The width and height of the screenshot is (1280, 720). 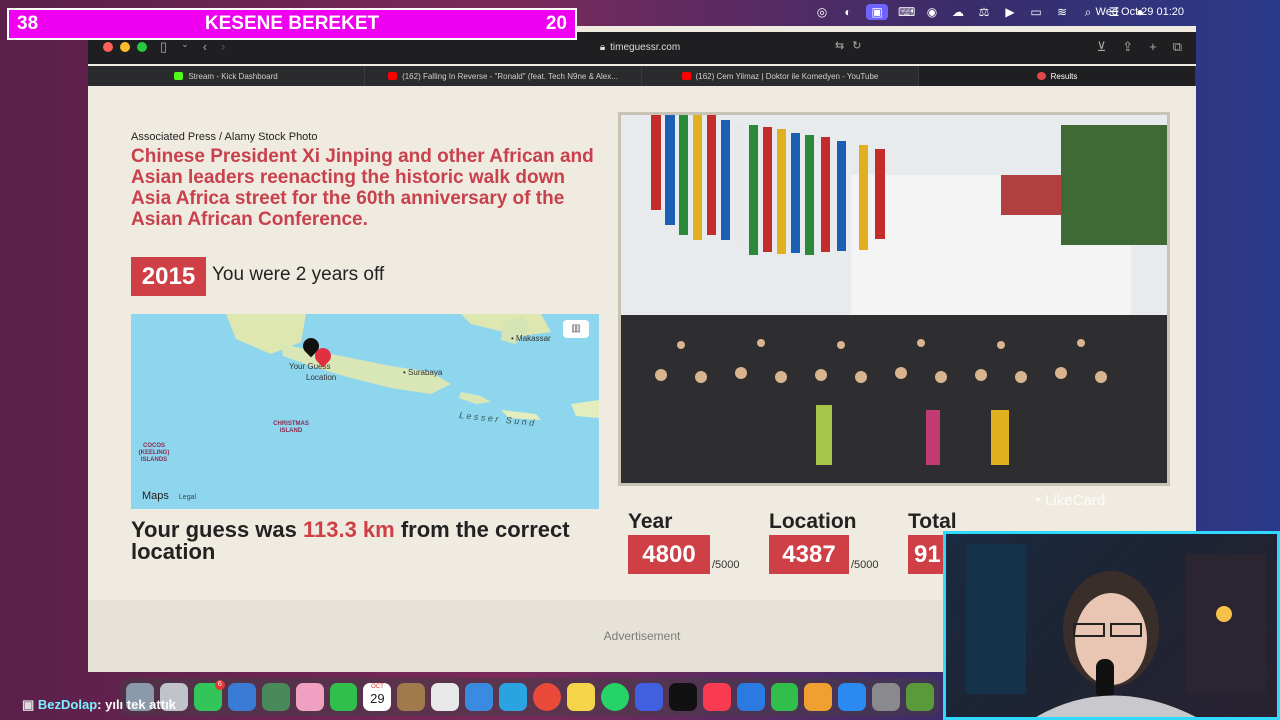 What do you see at coordinates (1153, 47) in the screenshot?
I see `new-tab-icon: +` at bounding box center [1153, 47].